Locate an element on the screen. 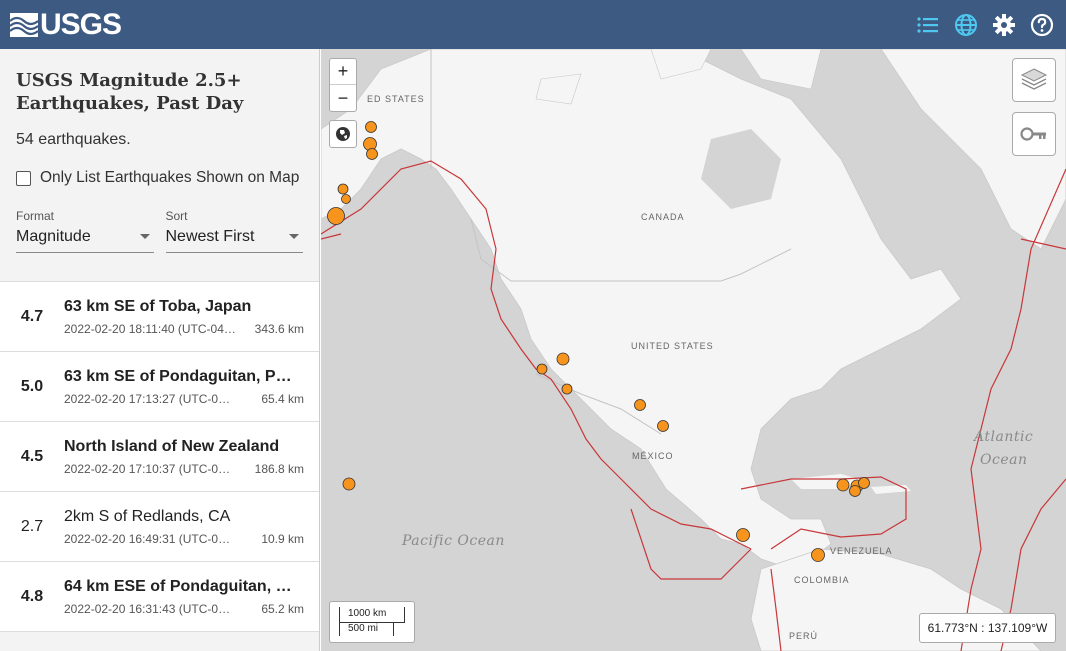 This screenshot has height=651, width=1066. map-scale: 1000 km 500 mi is located at coordinates (372, 622).